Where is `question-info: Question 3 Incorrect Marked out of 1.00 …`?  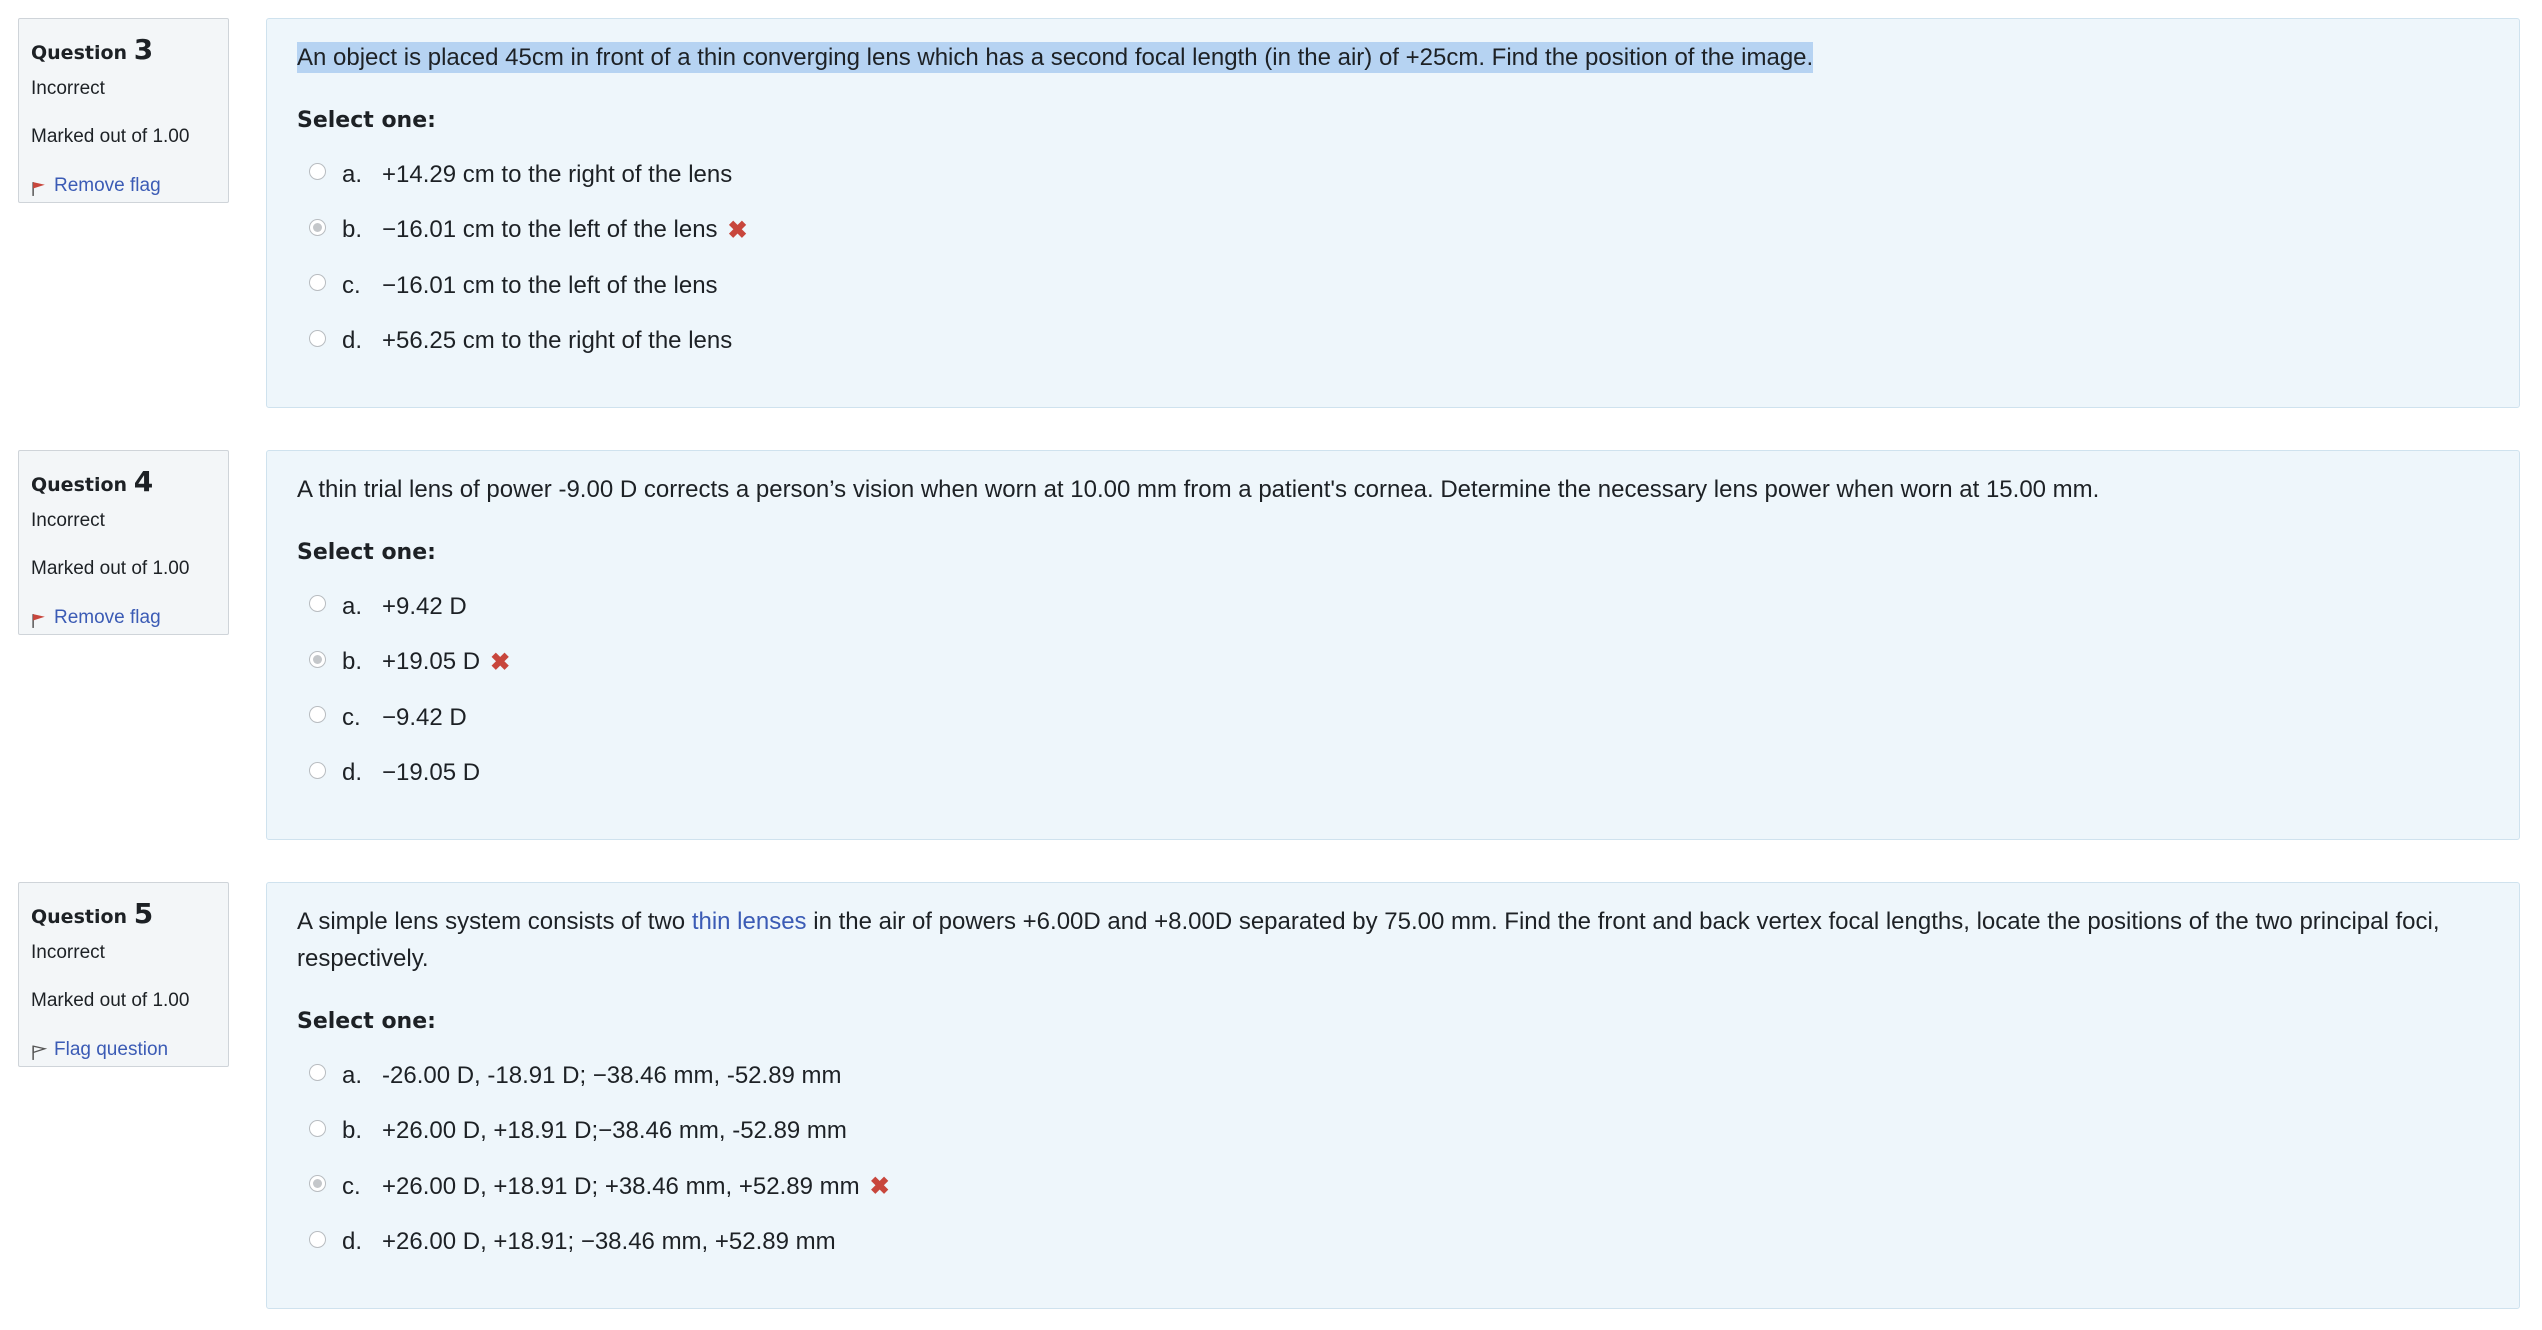 question-info: Question 3 Incorrect Marked out of 1.00 … is located at coordinates (123, 110).